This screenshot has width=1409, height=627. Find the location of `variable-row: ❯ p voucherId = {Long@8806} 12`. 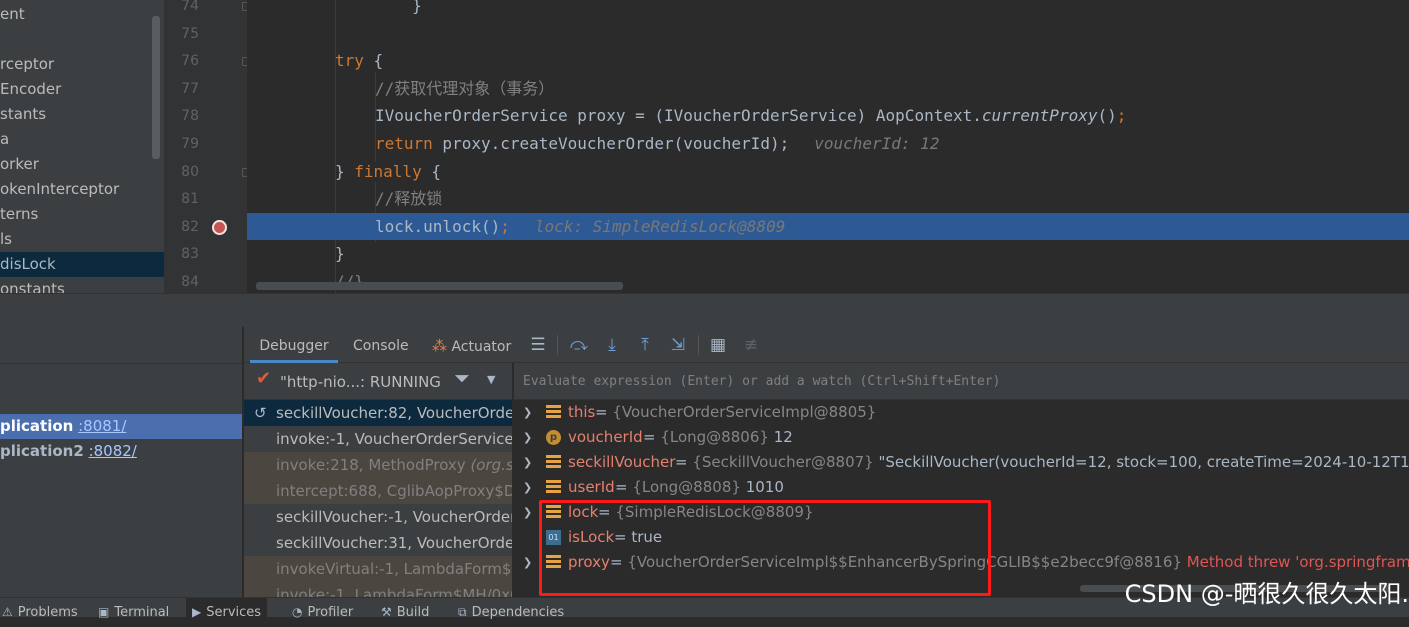

variable-row: ❯ p voucherId = {Long@8806} 12 is located at coordinates (961, 437).